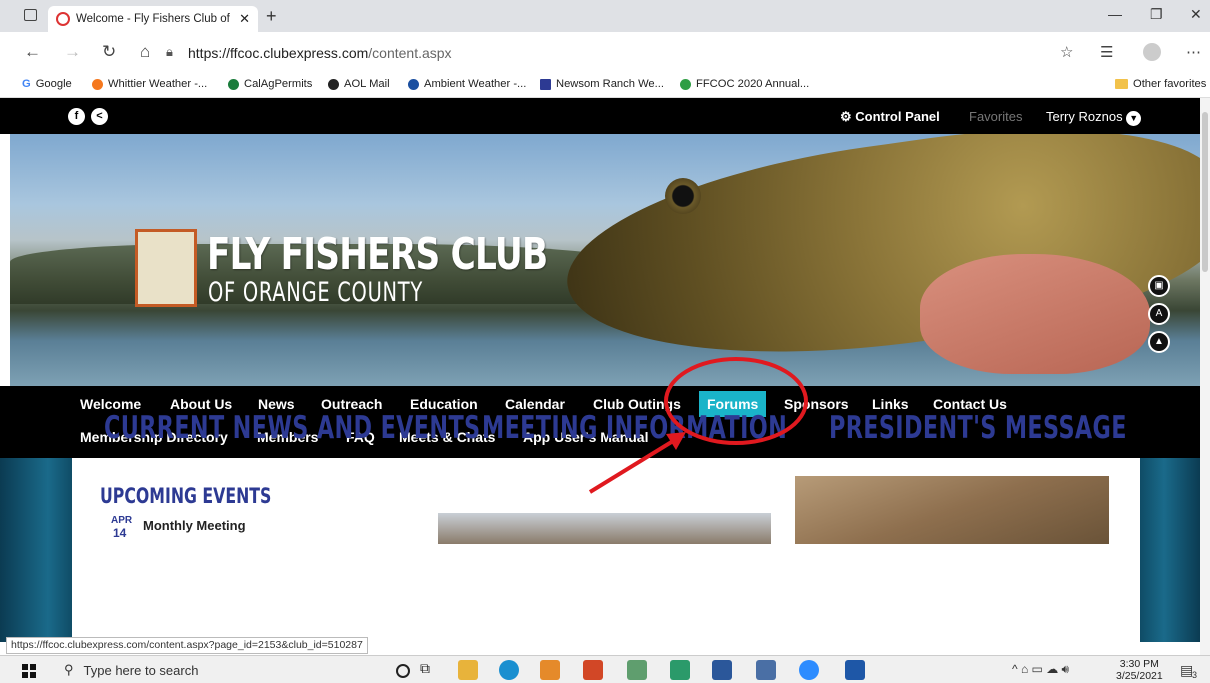 This screenshot has height=683, width=1210. Describe the element at coordinates (194, 525) in the screenshot. I see `event-title-link: Monthly Meeting` at that location.